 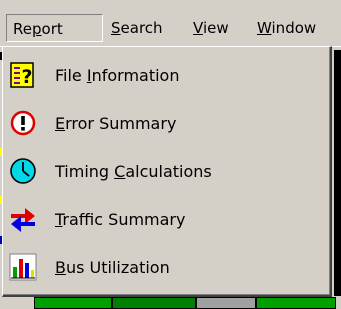 I want to click on menu-item-label: Bus Utilization, so click(x=112, y=267).